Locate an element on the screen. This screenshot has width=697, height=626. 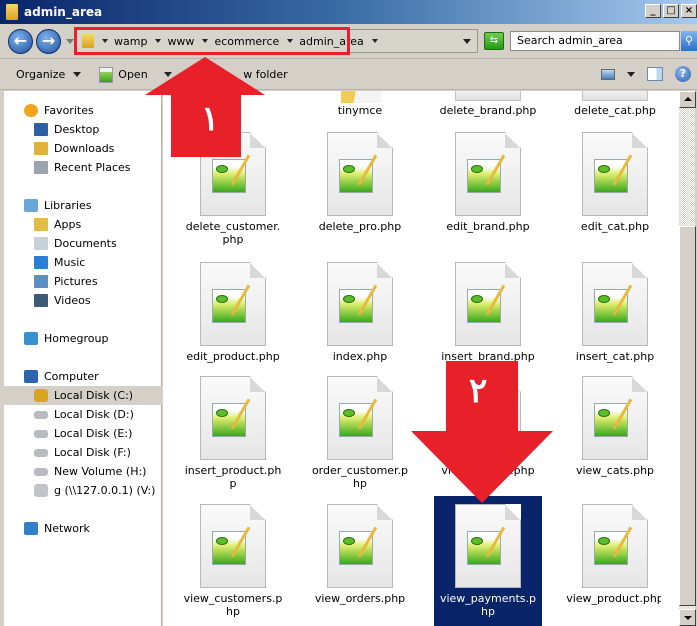
back-button: ← is located at coordinates (20, 41).